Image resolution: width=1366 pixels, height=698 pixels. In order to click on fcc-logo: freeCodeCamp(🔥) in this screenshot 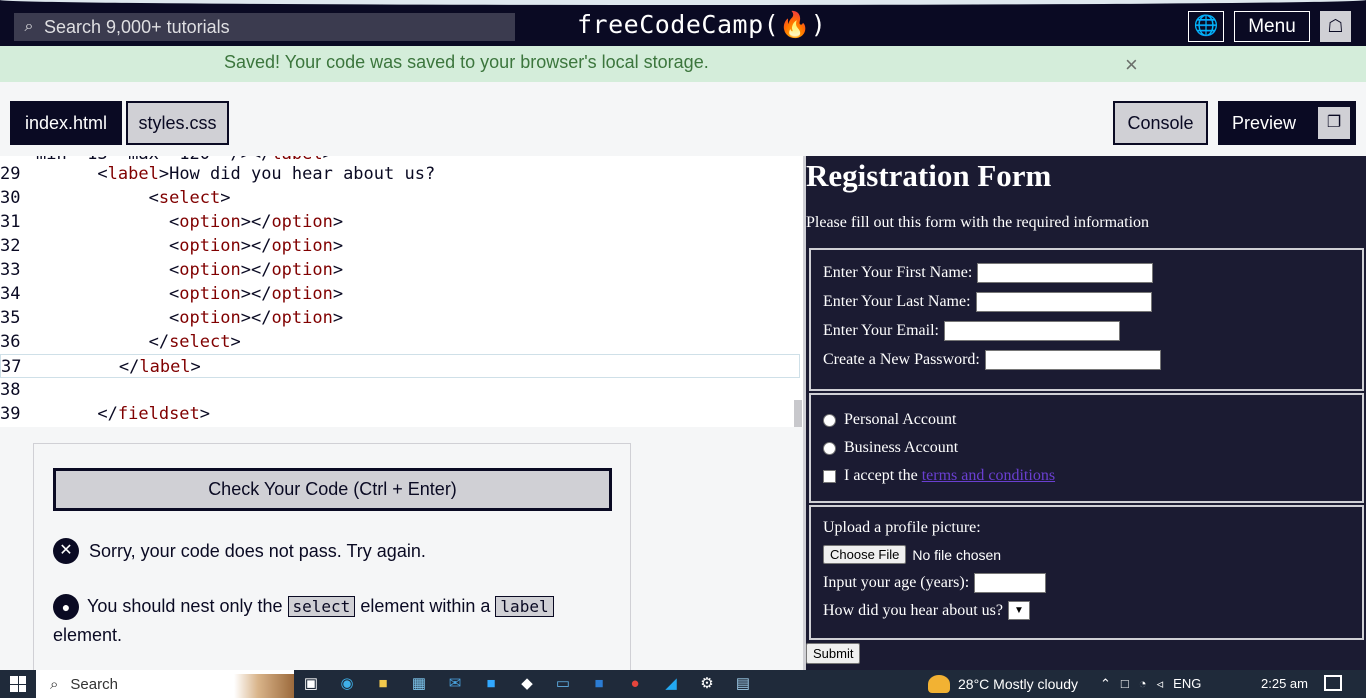, I will do `click(701, 25)`.